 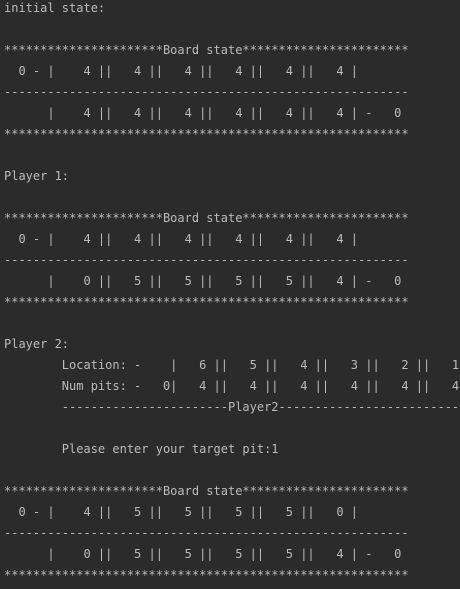 What do you see at coordinates (37, 176) in the screenshot?
I see `console-line: Player 1:` at bounding box center [37, 176].